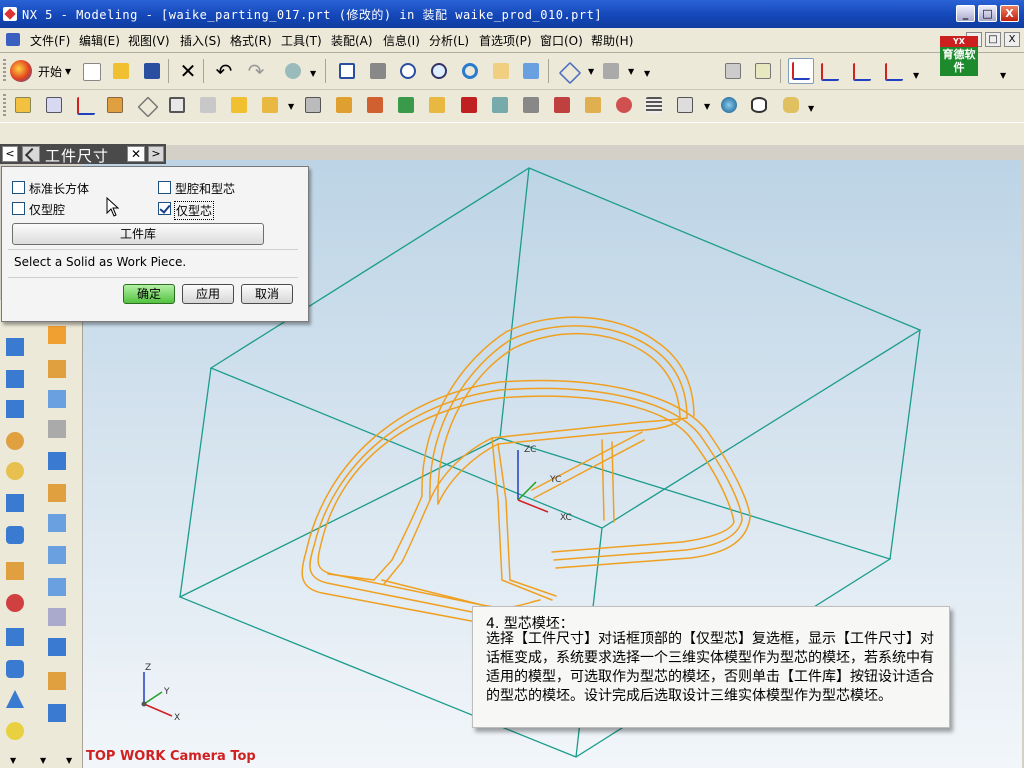 Image resolution: width=1024 pixels, height=768 pixels. Describe the element at coordinates (47, 209) in the screenshot. I see `checkbox-cavity-only-label: 仅型腔` at that location.